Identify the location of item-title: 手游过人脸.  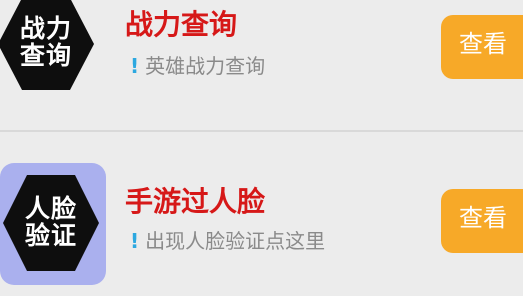
(195, 201).